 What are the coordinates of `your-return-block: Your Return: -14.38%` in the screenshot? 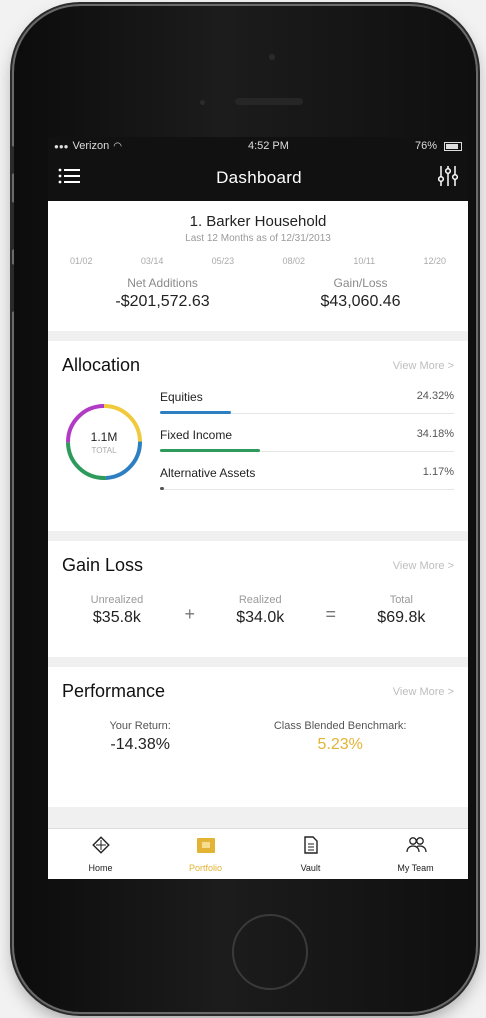 It's located at (139, 737).